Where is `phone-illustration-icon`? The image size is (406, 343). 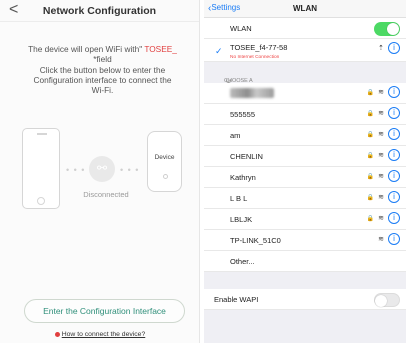 phone-illustration-icon is located at coordinates (41, 168).